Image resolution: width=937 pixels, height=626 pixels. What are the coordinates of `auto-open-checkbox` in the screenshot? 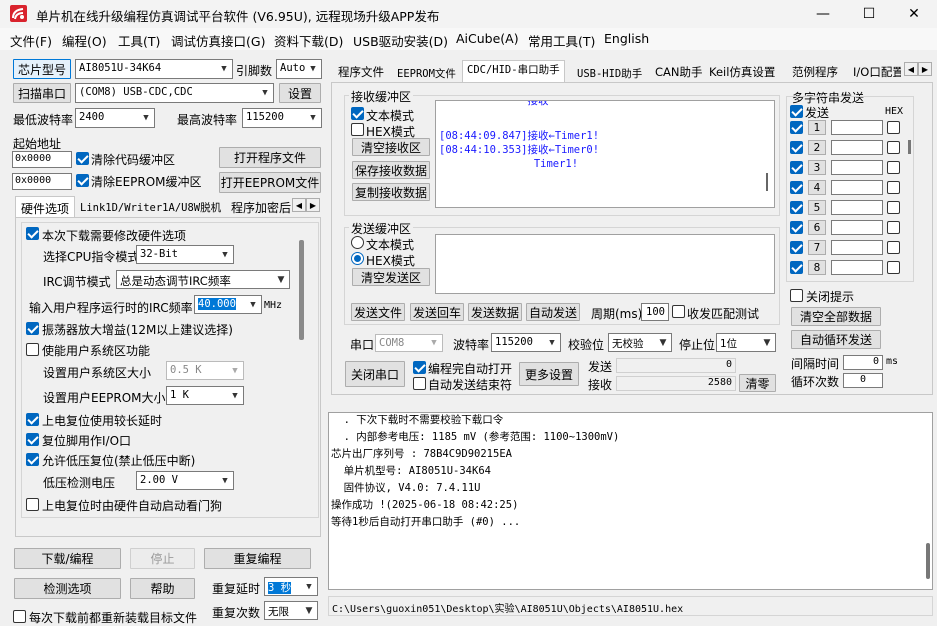 It's located at (419, 367).